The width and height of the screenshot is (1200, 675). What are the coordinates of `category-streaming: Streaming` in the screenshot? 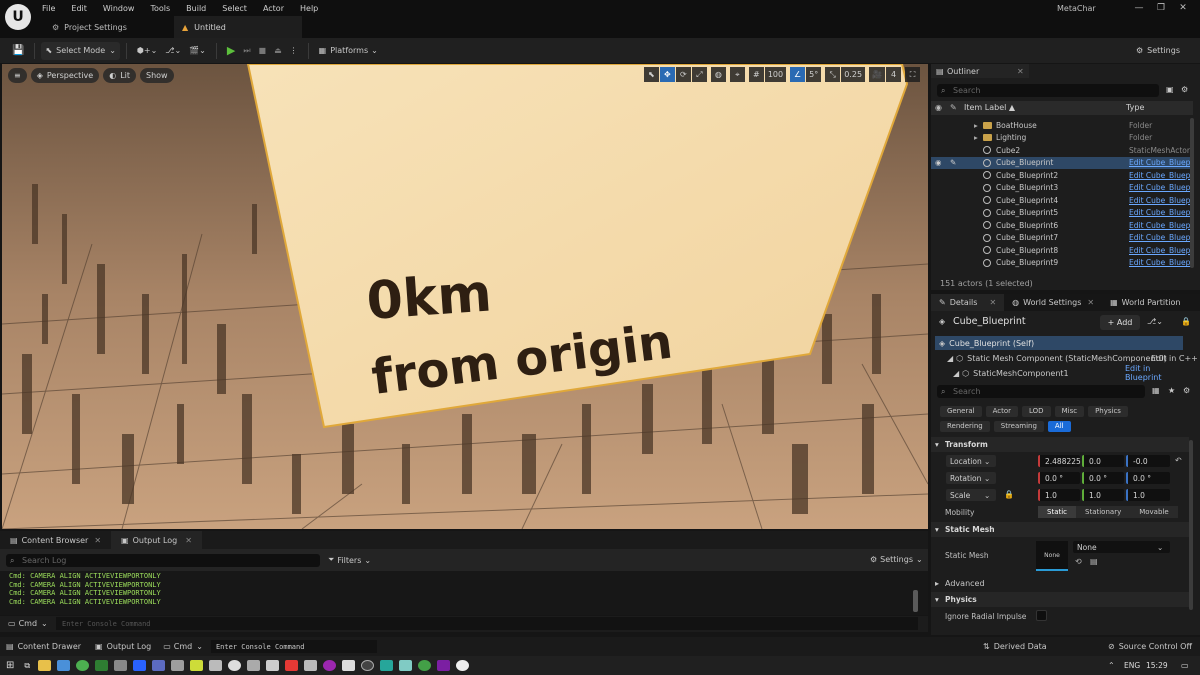 It's located at (1018, 426).